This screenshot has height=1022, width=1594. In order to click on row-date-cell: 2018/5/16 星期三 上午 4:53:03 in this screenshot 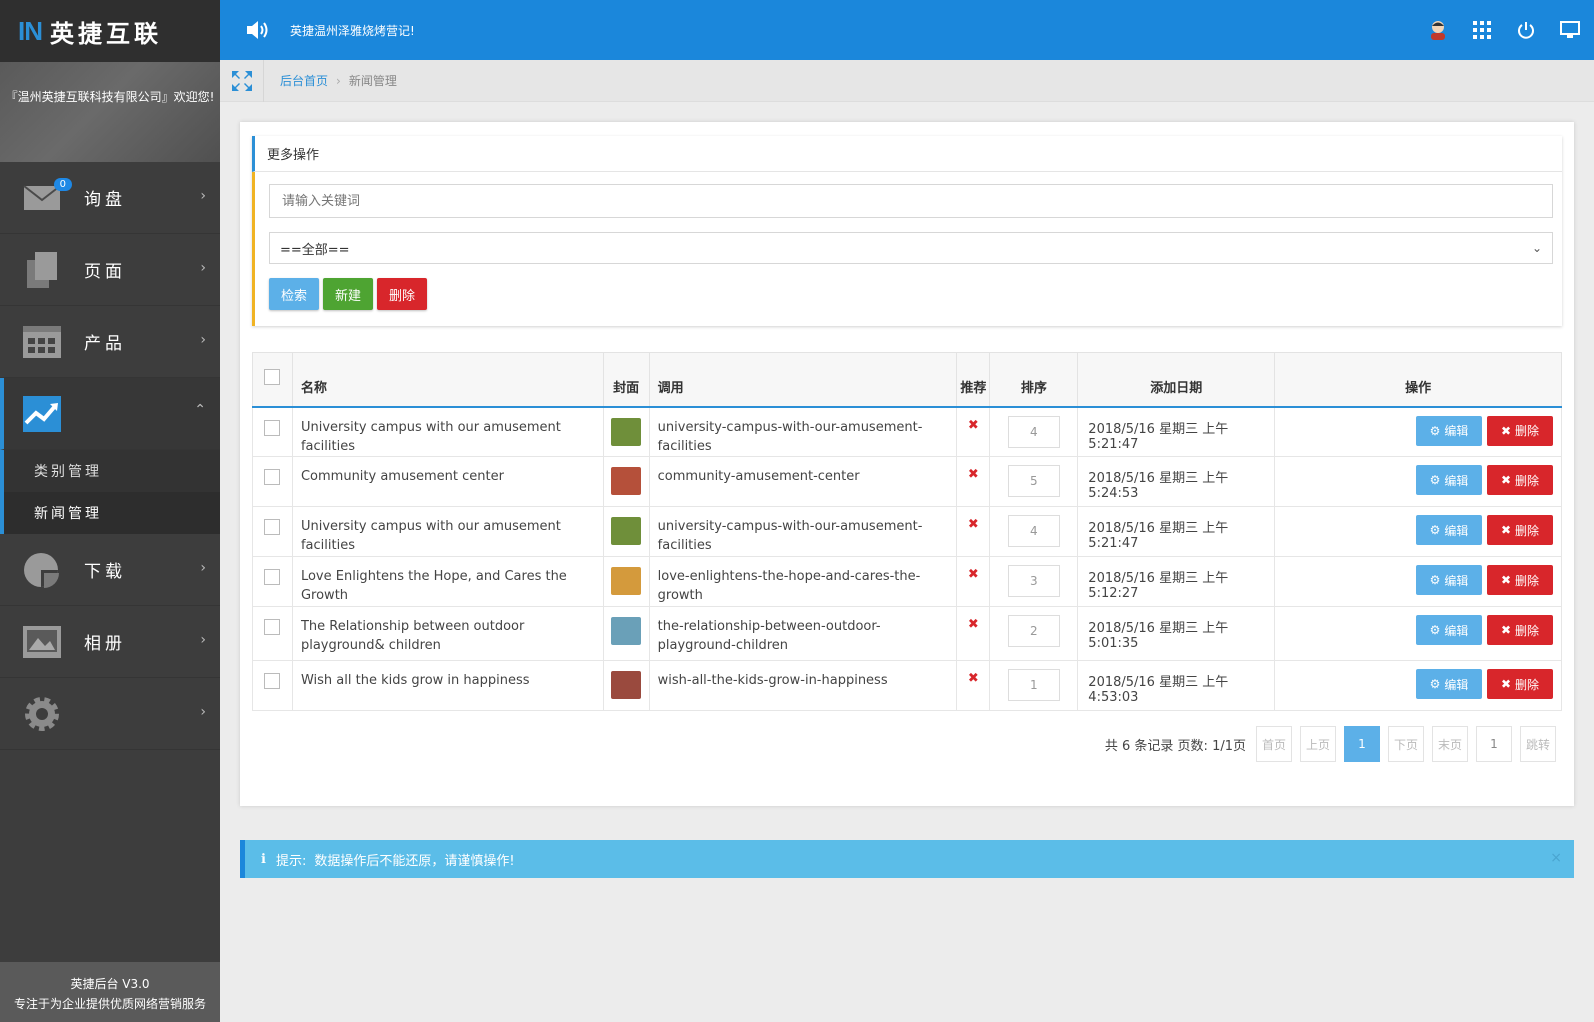, I will do `click(1176, 685)`.